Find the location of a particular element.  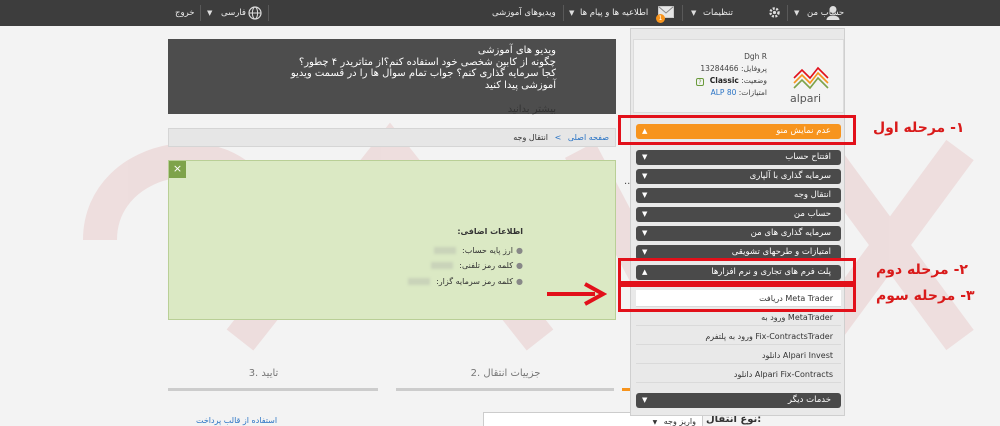

menu-label: افتتاح حساب is located at coordinates (808, 157).